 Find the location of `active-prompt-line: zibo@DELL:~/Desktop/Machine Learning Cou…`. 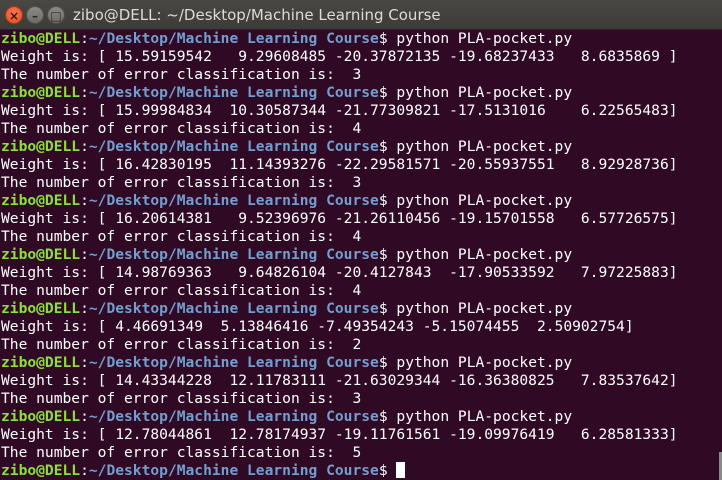

active-prompt-line: zibo@DELL:~/Desktop/Machine Learning Cou… is located at coordinates (361, 471).